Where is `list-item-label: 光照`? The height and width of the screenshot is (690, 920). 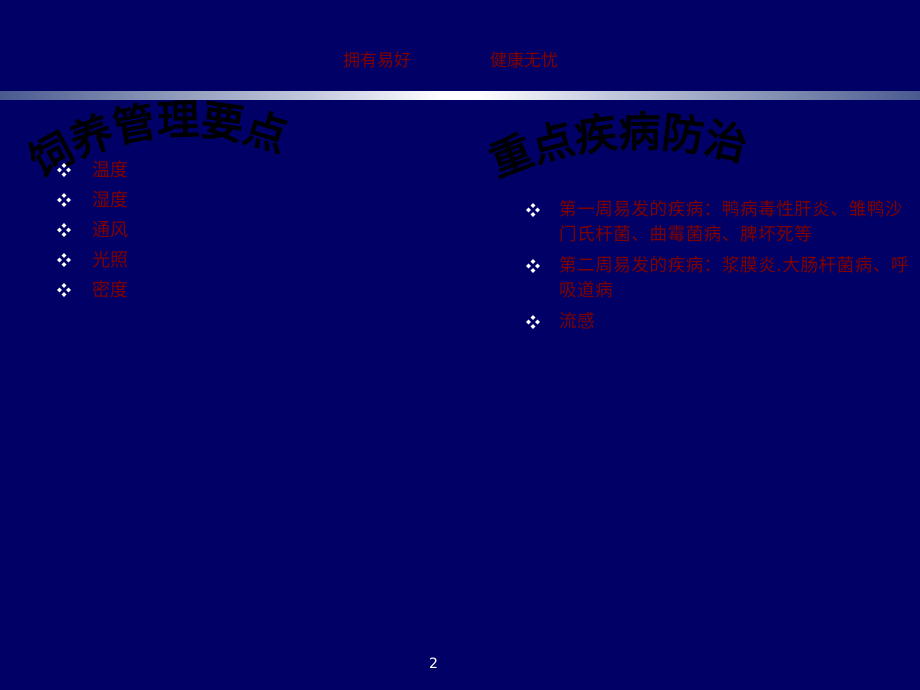
list-item-label: 光照 is located at coordinates (110, 260).